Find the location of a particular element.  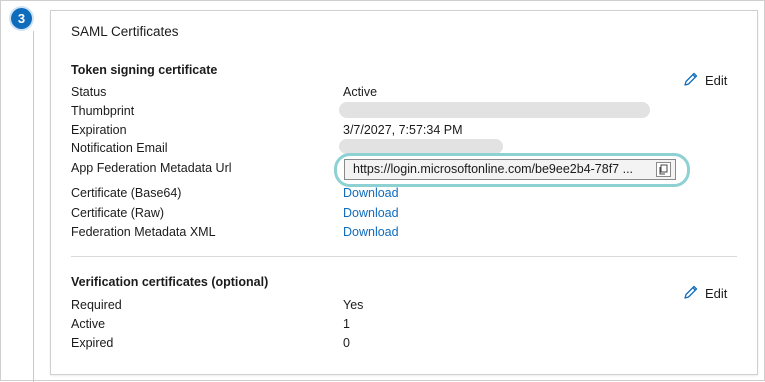

metadata-url-label: App Federation Metadata Url is located at coordinates (151, 168).